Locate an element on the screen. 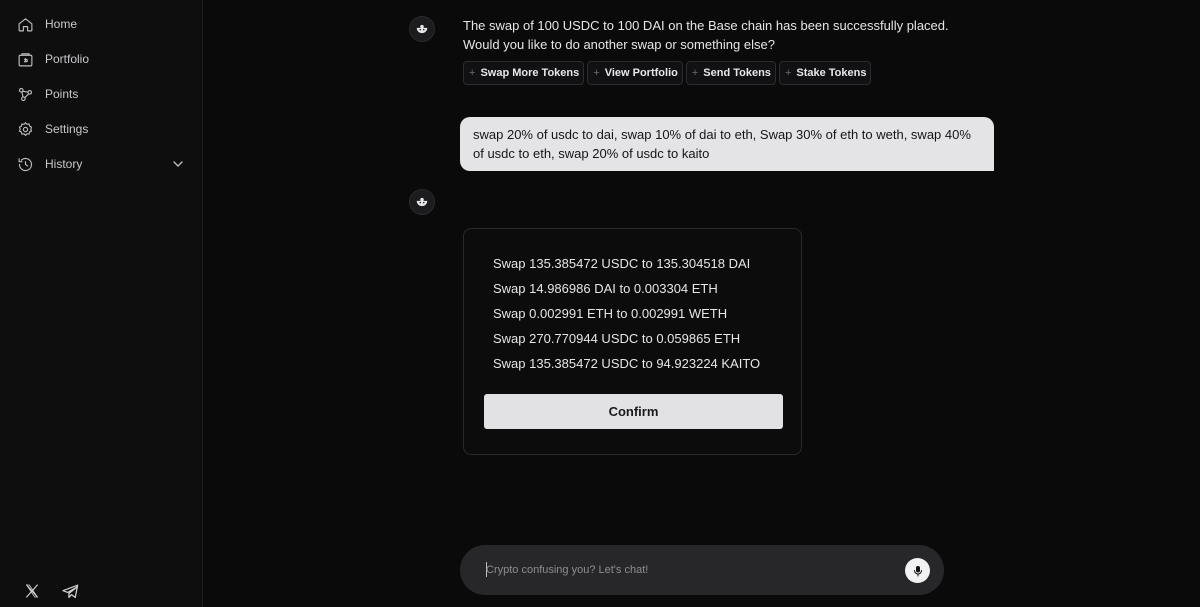  sidebar-item-label: History is located at coordinates (64, 164).